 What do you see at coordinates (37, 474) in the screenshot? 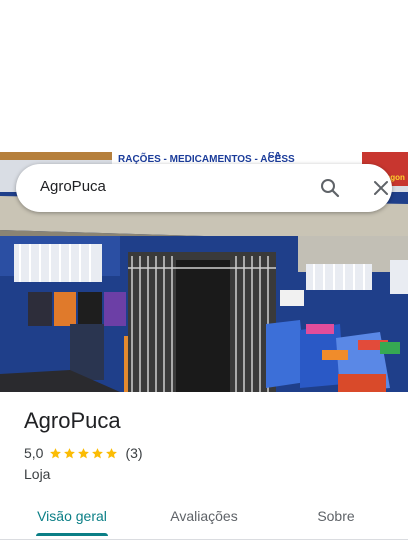
I see `place-category: Loja` at bounding box center [37, 474].